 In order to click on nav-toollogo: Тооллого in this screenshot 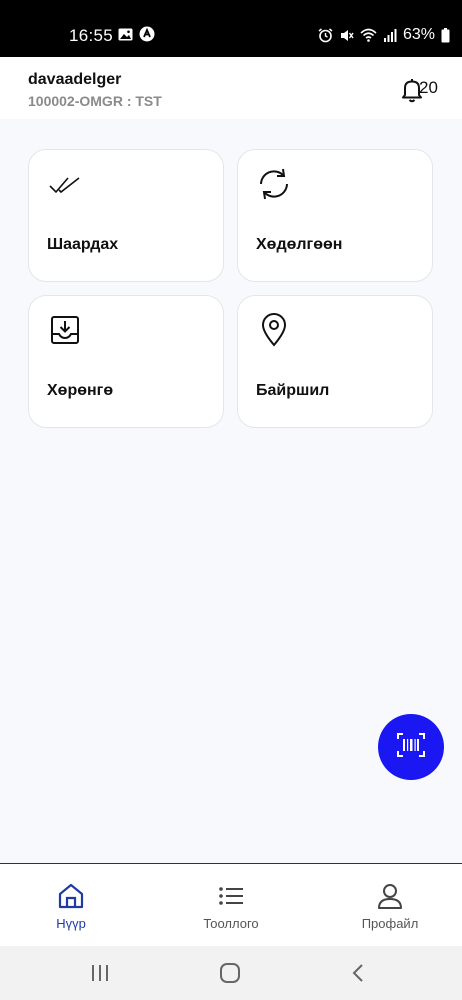, I will do `click(231, 905)`.